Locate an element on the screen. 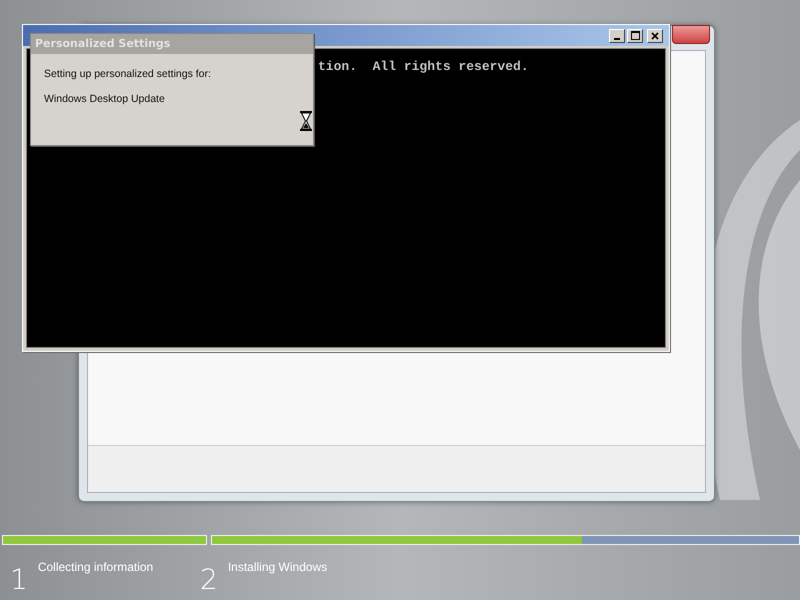  step-label: Collecting information is located at coordinates (96, 567).